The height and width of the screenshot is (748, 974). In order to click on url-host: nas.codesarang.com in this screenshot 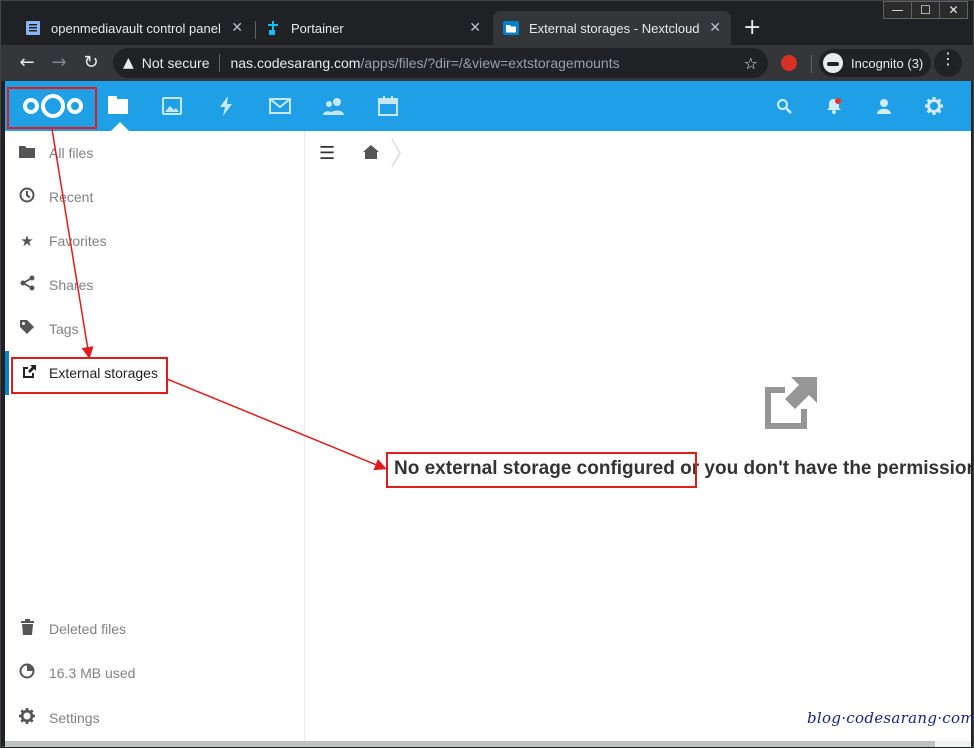, I will do `click(295, 63)`.